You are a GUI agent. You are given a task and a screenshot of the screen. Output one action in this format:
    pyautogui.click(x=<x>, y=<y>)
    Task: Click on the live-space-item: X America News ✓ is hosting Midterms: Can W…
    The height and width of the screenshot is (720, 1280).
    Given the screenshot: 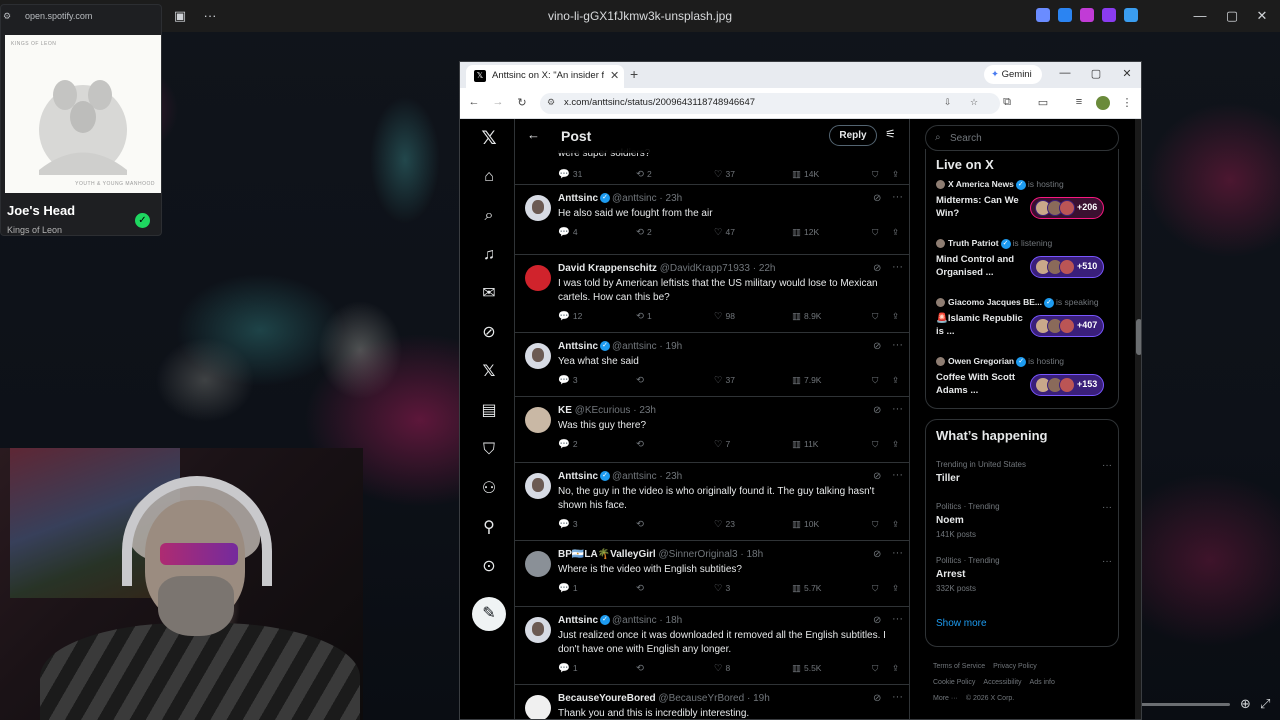 What is the action you would take?
    pyautogui.click(x=1026, y=207)
    